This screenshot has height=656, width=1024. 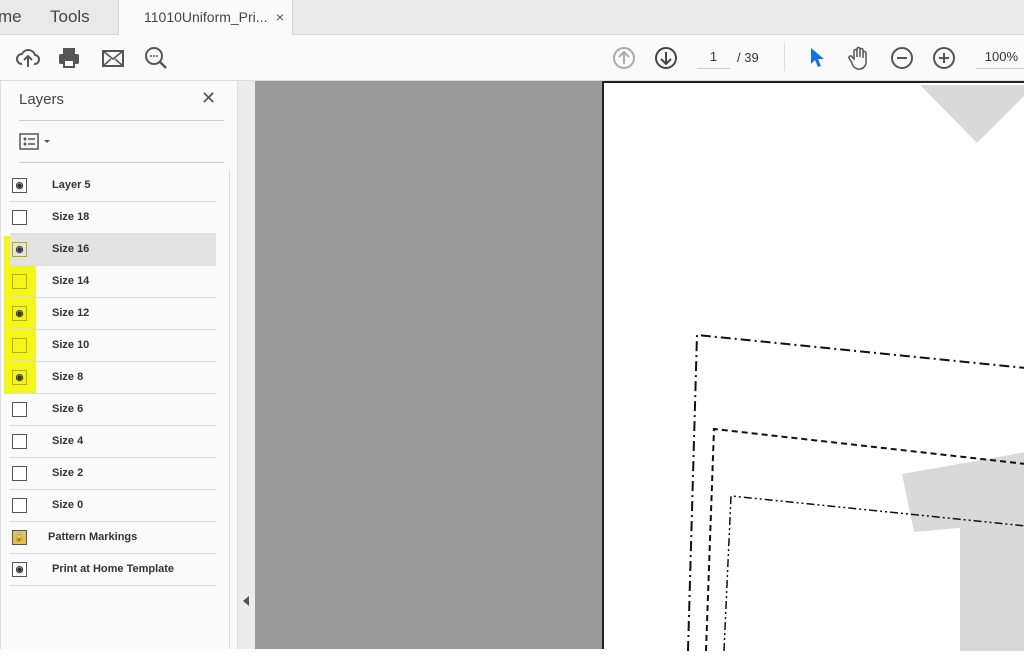 What do you see at coordinates (71, 313) in the screenshot?
I see `layer-label: Size 12` at bounding box center [71, 313].